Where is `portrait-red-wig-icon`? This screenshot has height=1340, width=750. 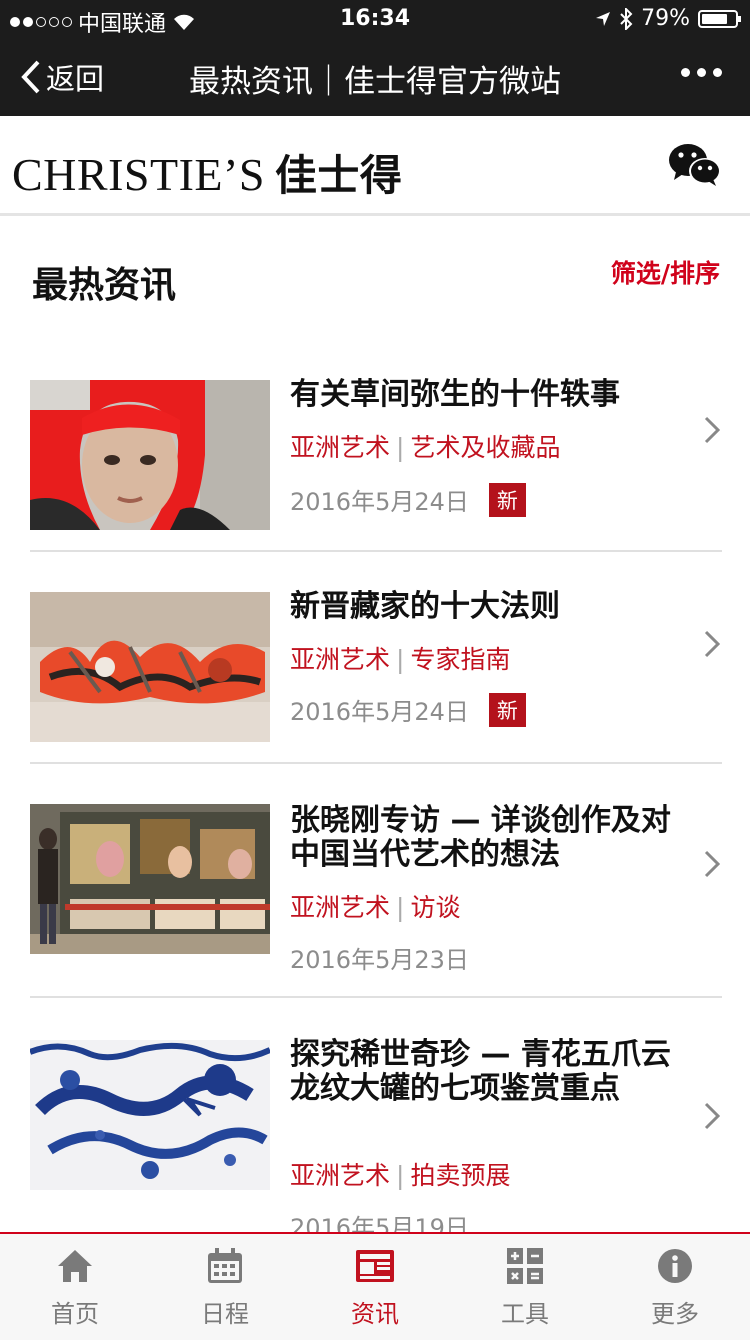
portrait-red-wig-icon is located at coordinates (150, 455).